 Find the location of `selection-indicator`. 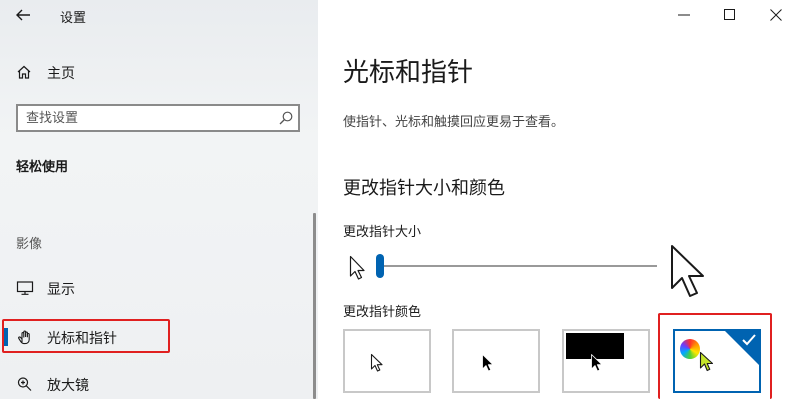

selection-indicator is located at coordinates (6, 337).